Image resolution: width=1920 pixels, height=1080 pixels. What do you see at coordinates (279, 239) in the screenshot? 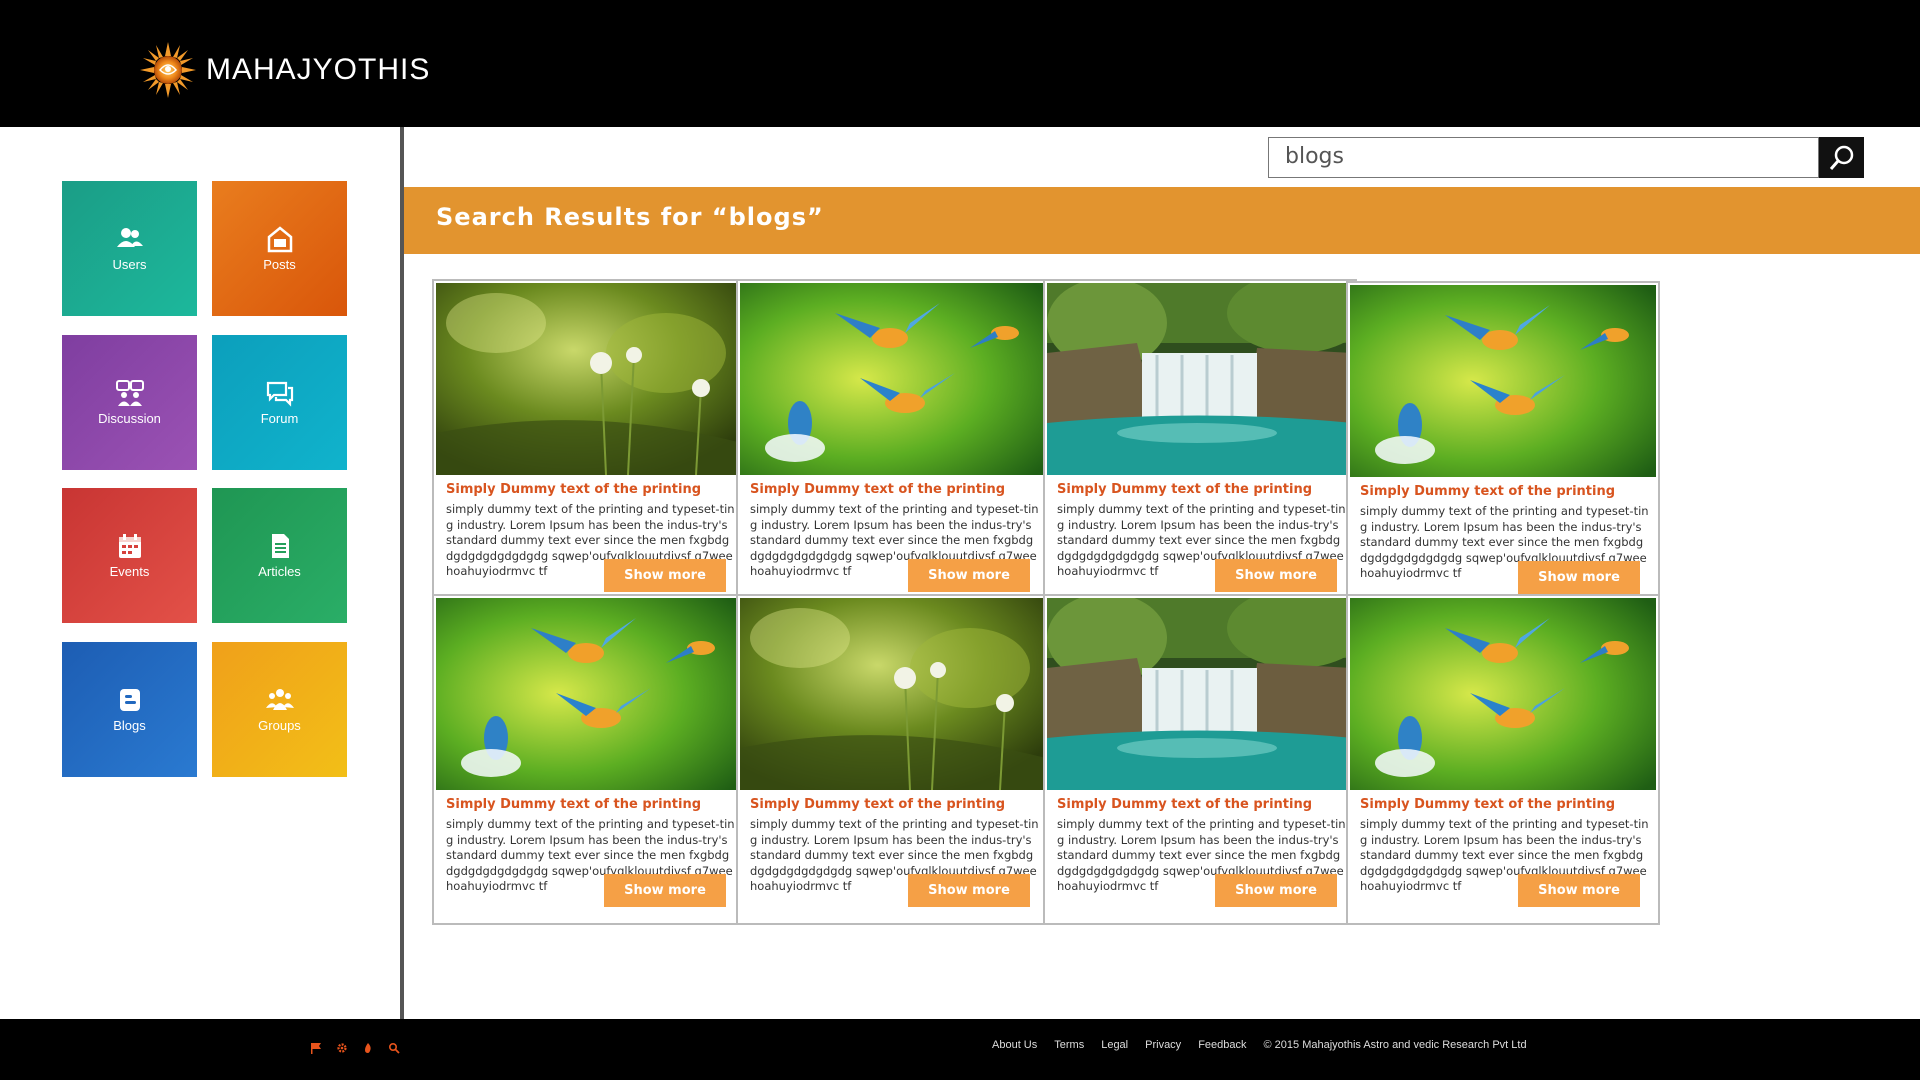
I see `posts-icon` at bounding box center [279, 239].